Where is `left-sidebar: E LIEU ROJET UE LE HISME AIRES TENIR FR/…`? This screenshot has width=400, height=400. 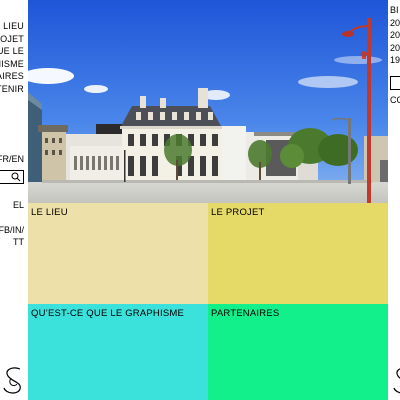 left-sidebar: E LIEU ROJET UE LE HISME AIRES TENIR FR/… is located at coordinates (14, 200).